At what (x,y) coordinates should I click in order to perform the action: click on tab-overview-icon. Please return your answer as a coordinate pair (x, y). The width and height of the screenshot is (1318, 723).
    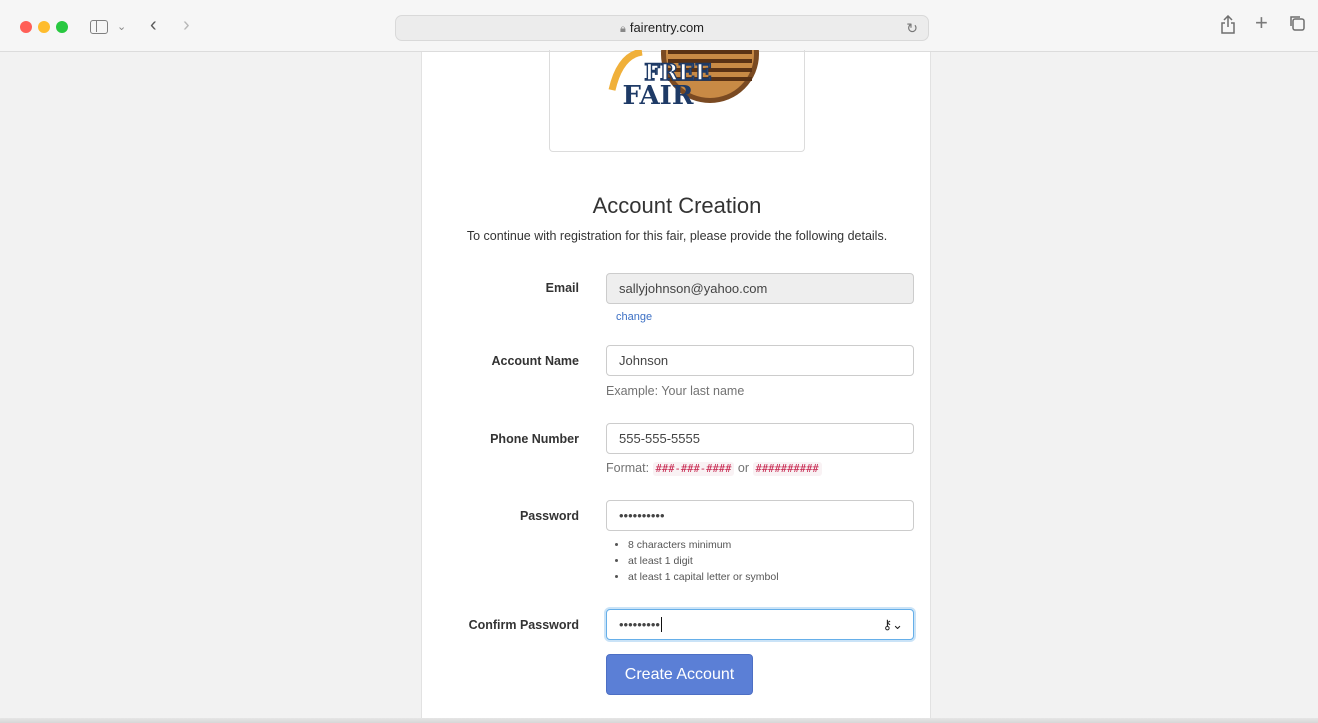
    Looking at the image, I should click on (1297, 25).